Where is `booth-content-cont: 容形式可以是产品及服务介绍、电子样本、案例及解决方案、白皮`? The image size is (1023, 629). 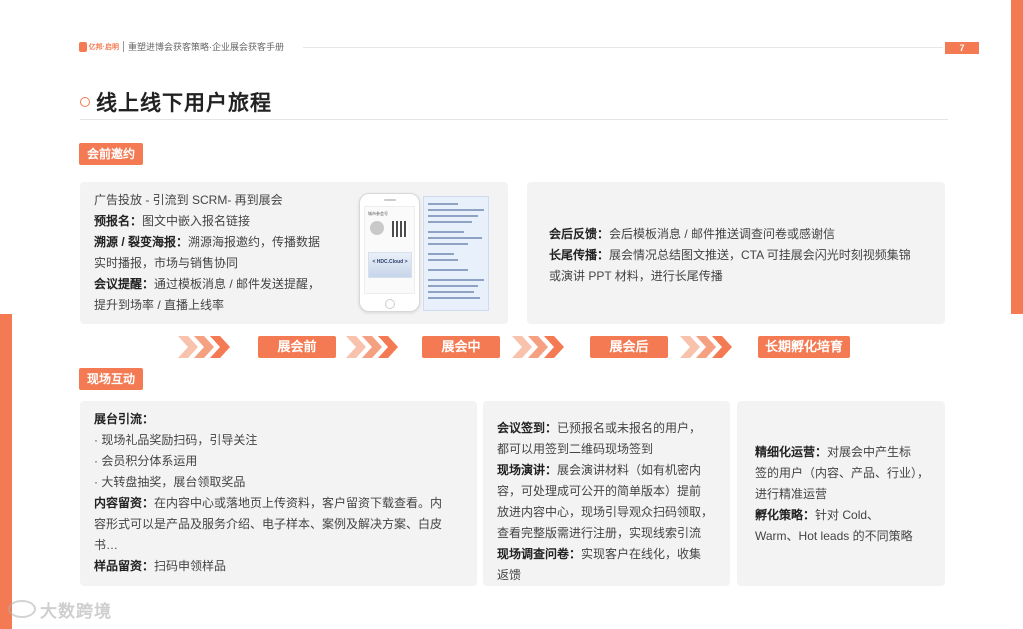 booth-content-cont: 容形式可以是产品及服务介绍、电子样本、案例及解决方案、白皮 is located at coordinates (268, 524).